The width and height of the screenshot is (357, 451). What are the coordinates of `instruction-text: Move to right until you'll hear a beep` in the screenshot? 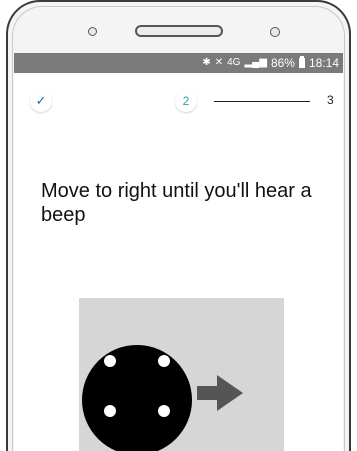 It's located at (176, 203).